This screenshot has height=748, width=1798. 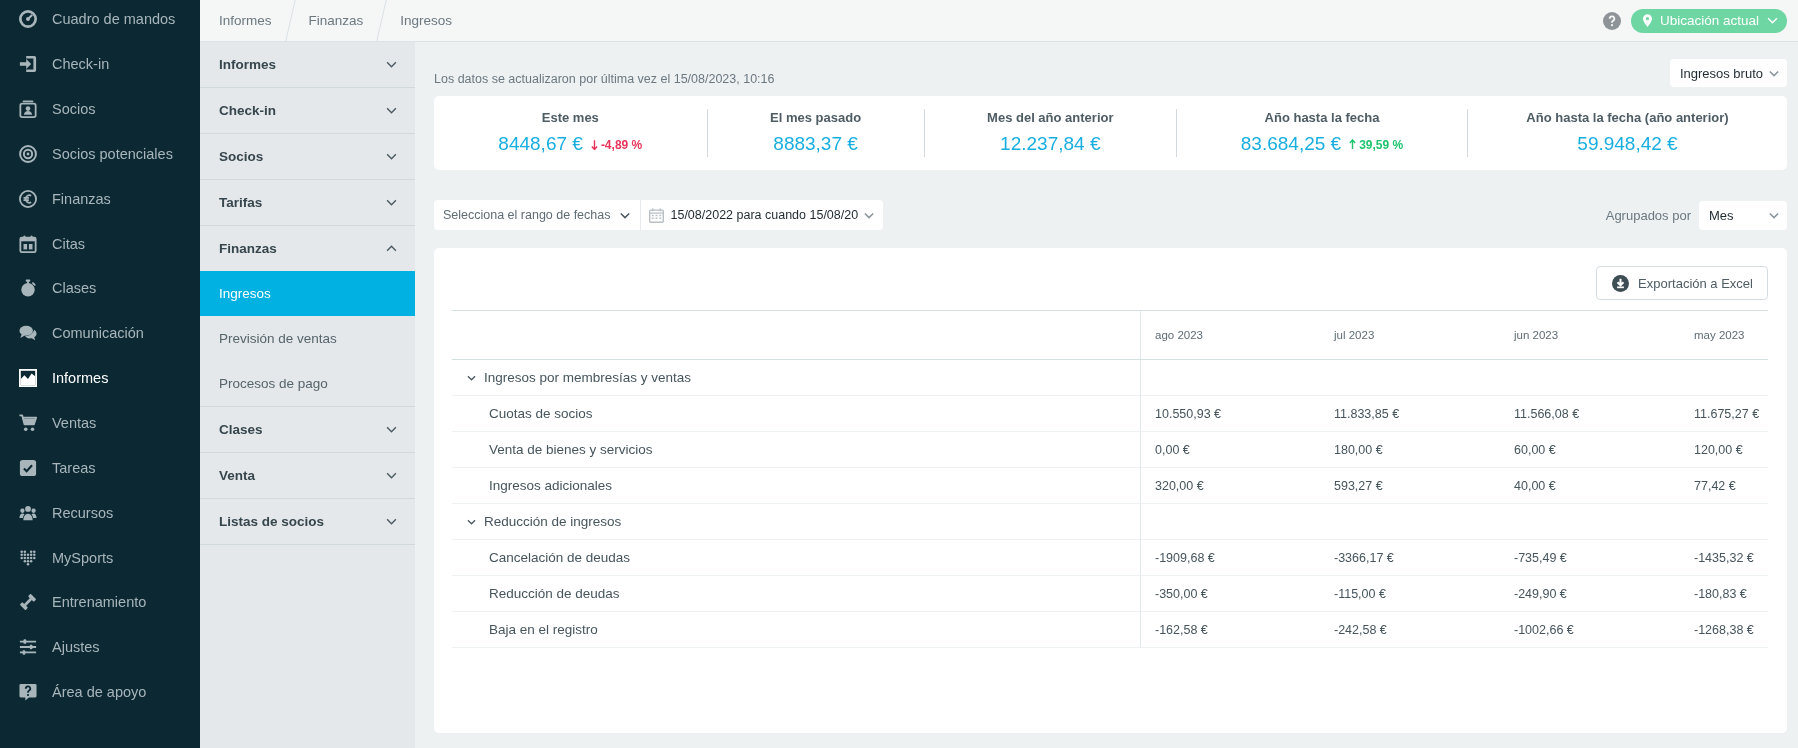 I want to click on sign-in-icon, so click(x=28, y=64).